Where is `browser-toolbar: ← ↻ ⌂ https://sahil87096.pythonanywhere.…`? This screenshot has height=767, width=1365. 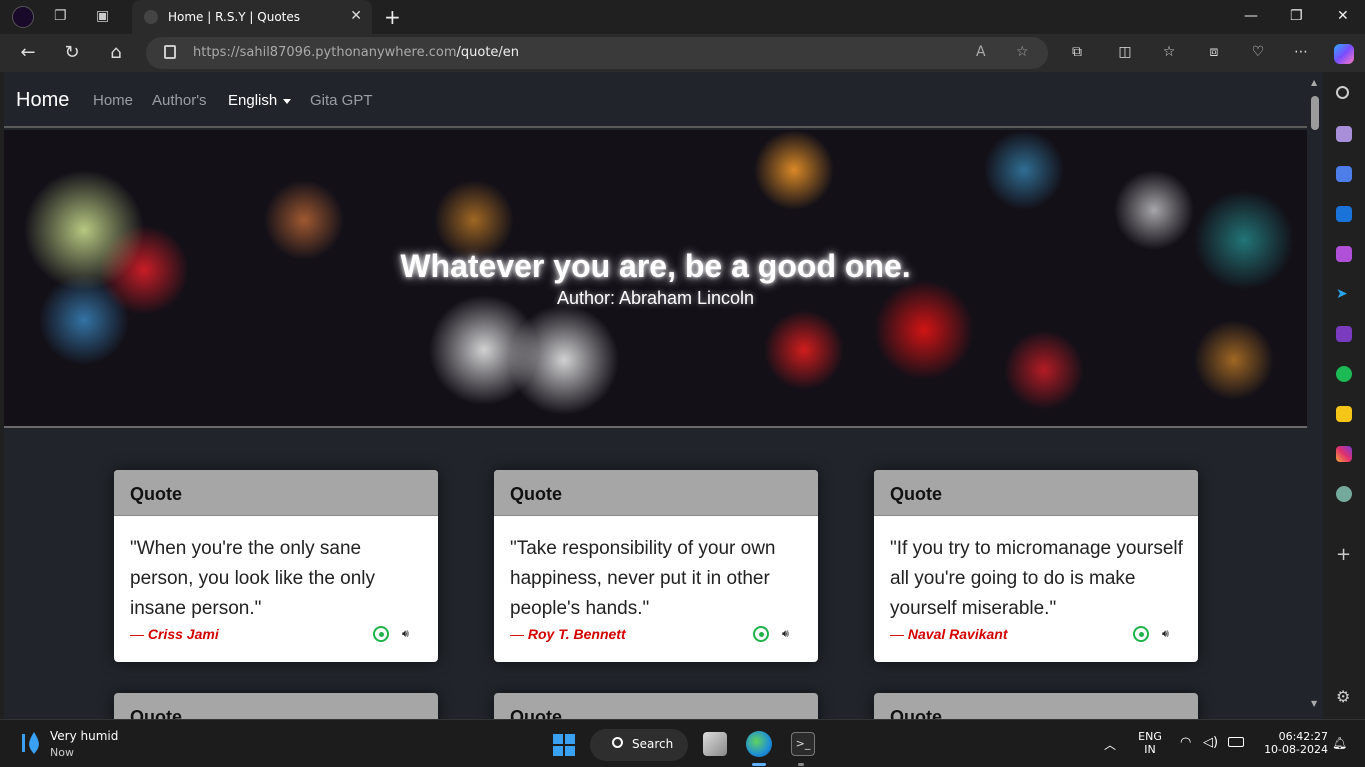 browser-toolbar: ← ↻ ⌂ https://sahil87096.pythonanywhere.… is located at coordinates (682, 53).